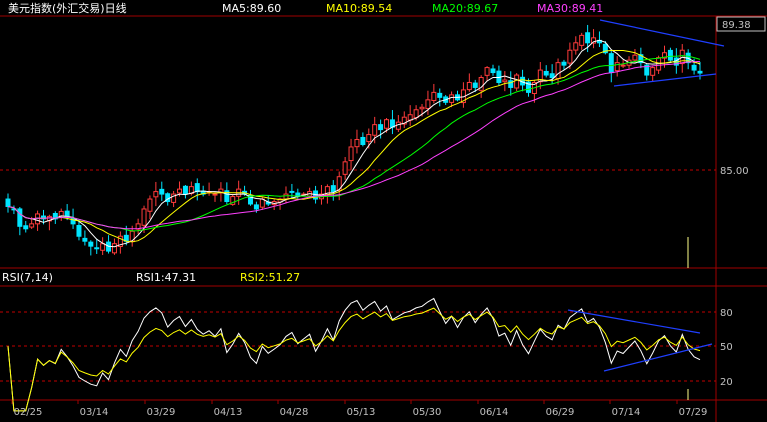 This screenshot has height=422, width=767. Describe the element at coordinates (726, 382) in the screenshot. I see `rsi-tick-20: 20` at that location.